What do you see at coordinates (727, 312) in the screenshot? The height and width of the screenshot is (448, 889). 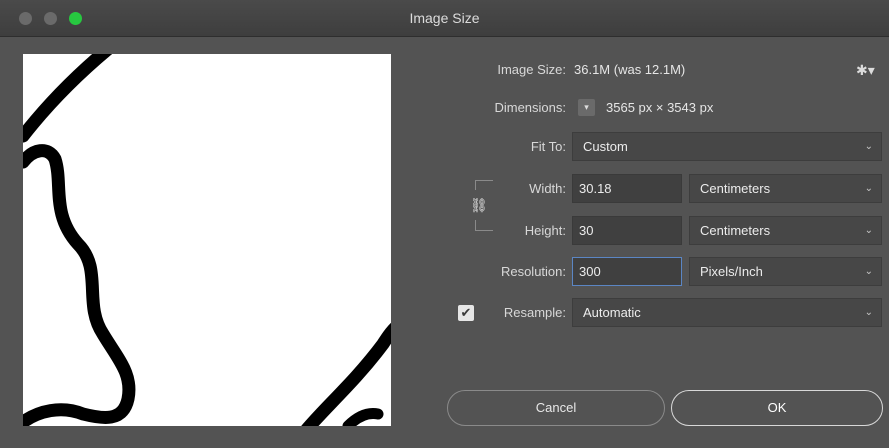 I see `resample-select: Automatic ⌄` at bounding box center [727, 312].